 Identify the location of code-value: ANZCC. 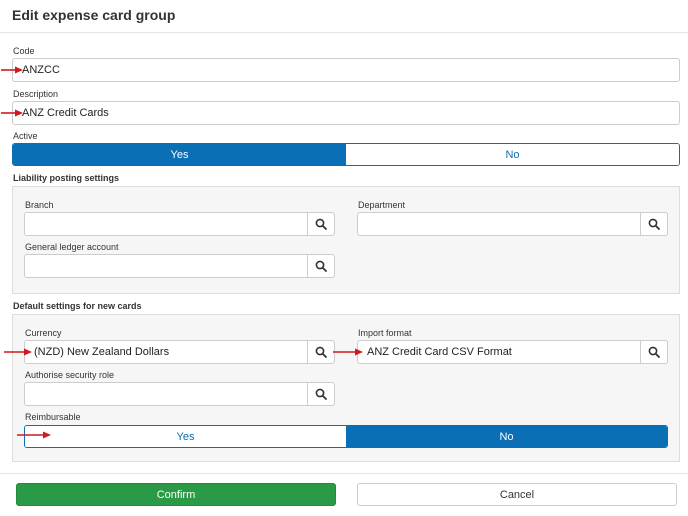
(41, 70).